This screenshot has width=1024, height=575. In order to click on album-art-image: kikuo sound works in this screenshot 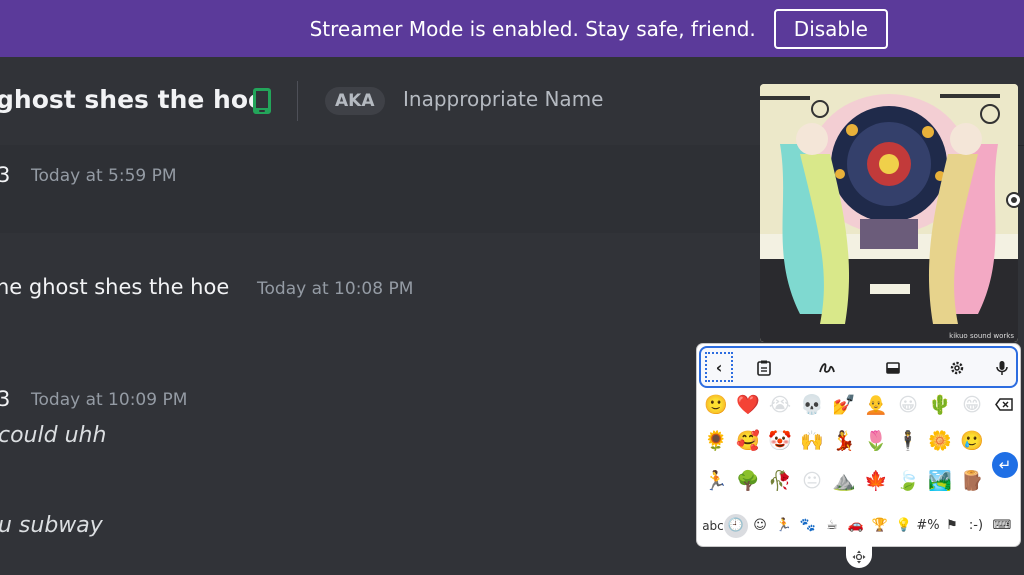, I will do `click(889, 213)`.